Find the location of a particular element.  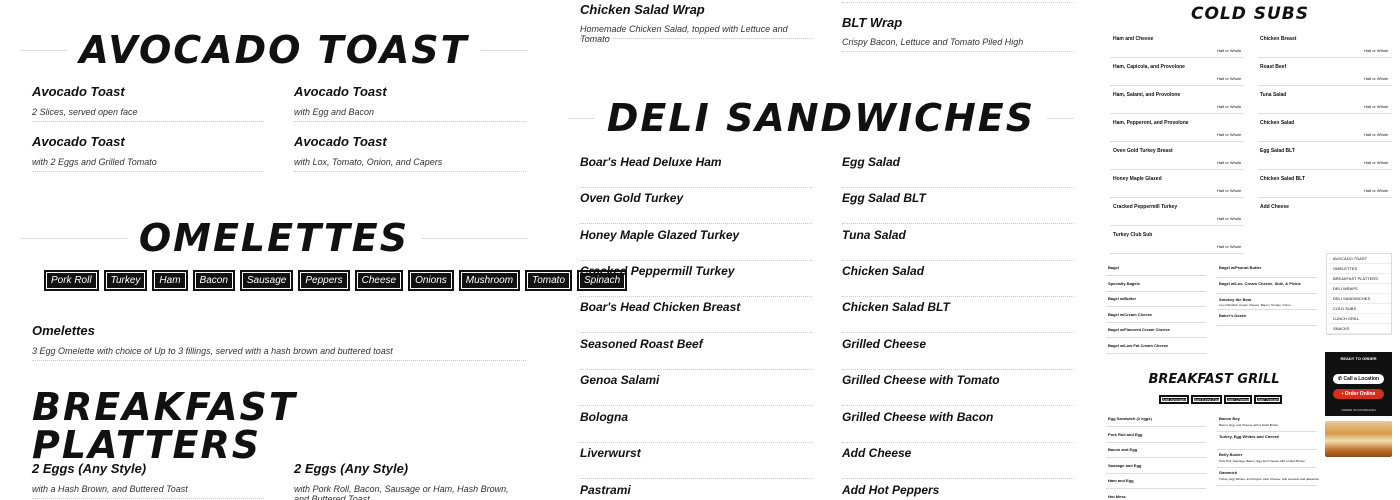

nav-item-platters: BREAKFAST PLATTERS is located at coordinates (1359, 279).